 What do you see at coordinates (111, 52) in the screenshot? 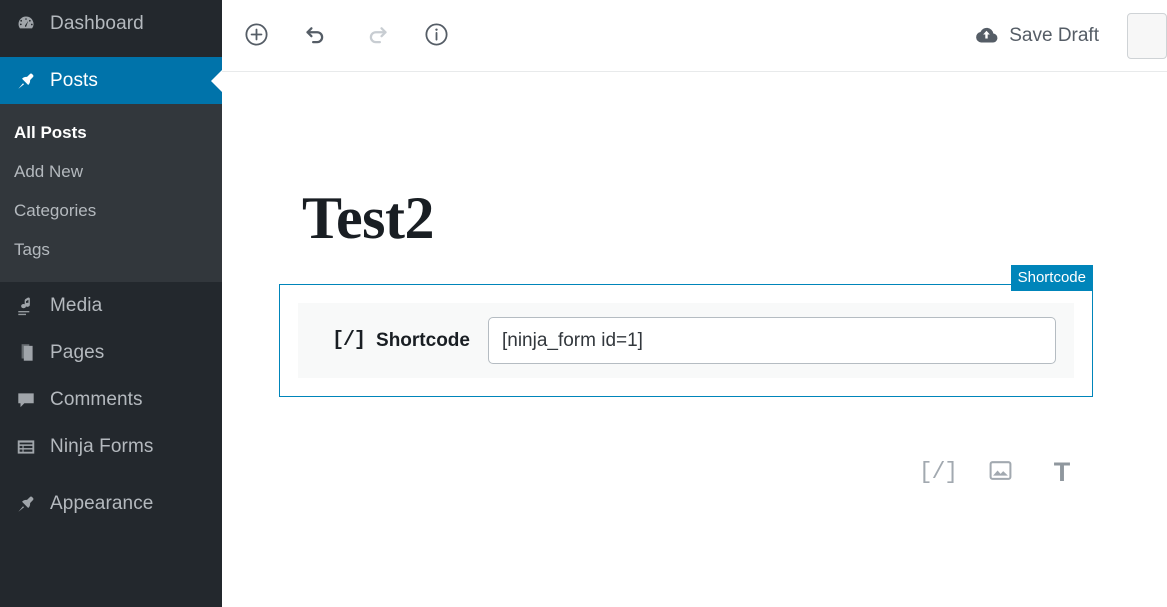
I see `sidebar-separator` at bounding box center [111, 52].